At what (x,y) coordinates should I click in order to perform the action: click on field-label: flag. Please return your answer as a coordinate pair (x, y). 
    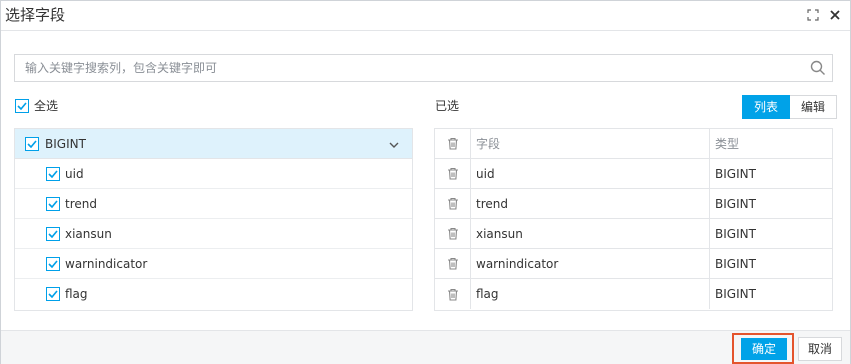
    Looking at the image, I should click on (76, 294).